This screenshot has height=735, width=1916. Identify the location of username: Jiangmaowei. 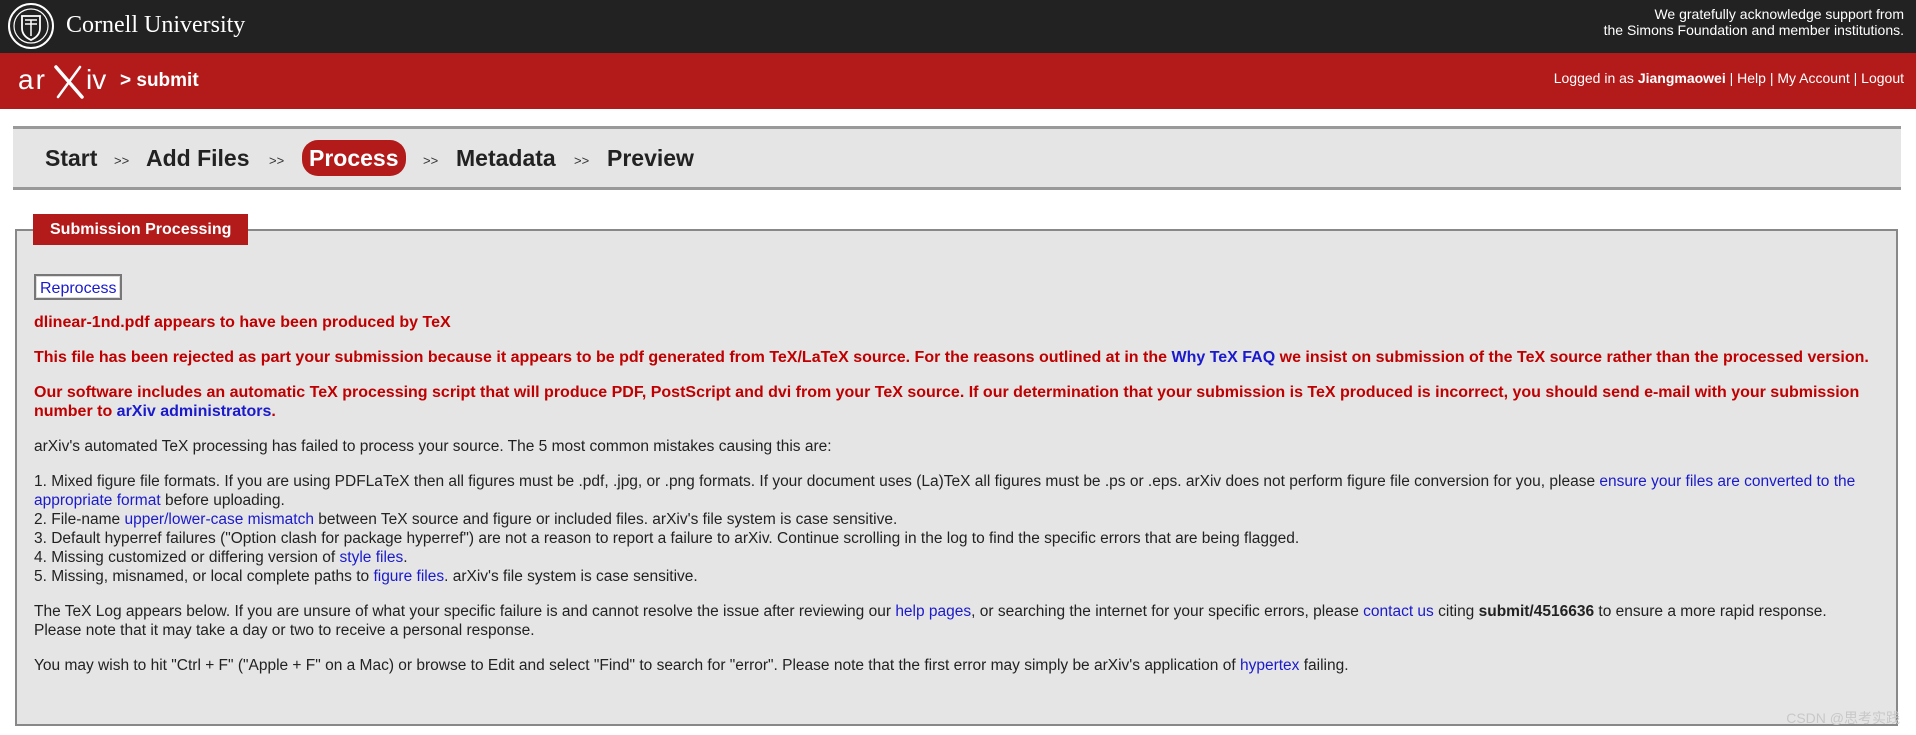
(1681, 78).